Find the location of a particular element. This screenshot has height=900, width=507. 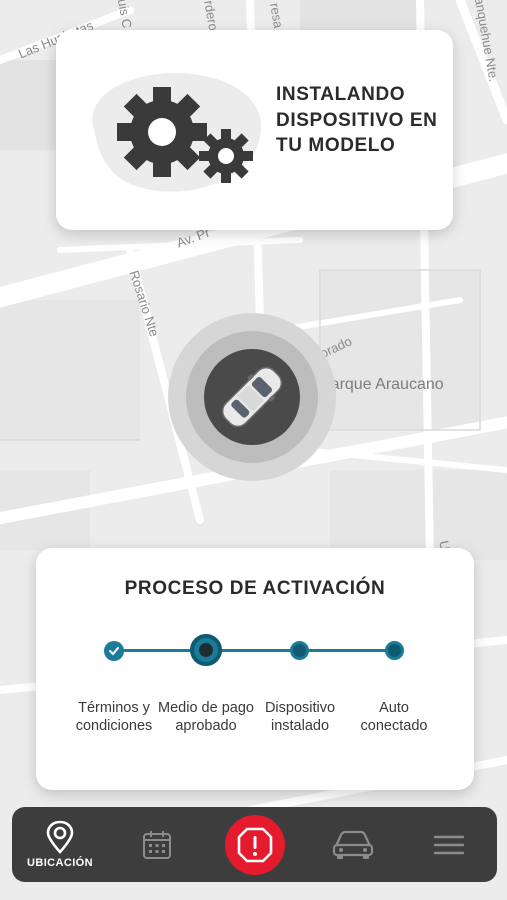

step-4-label: Auto conectado is located at coordinates (394, 717).